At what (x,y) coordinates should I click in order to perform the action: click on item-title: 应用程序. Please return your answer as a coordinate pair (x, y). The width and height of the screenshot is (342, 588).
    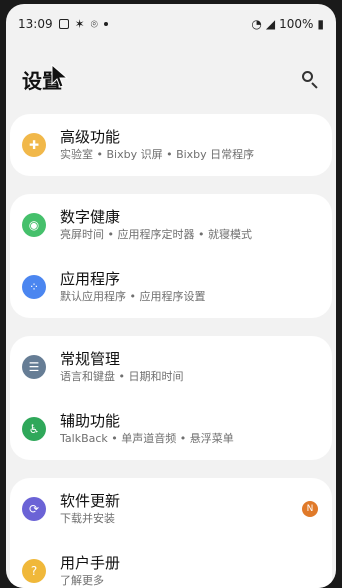
    Looking at the image, I should click on (90, 279).